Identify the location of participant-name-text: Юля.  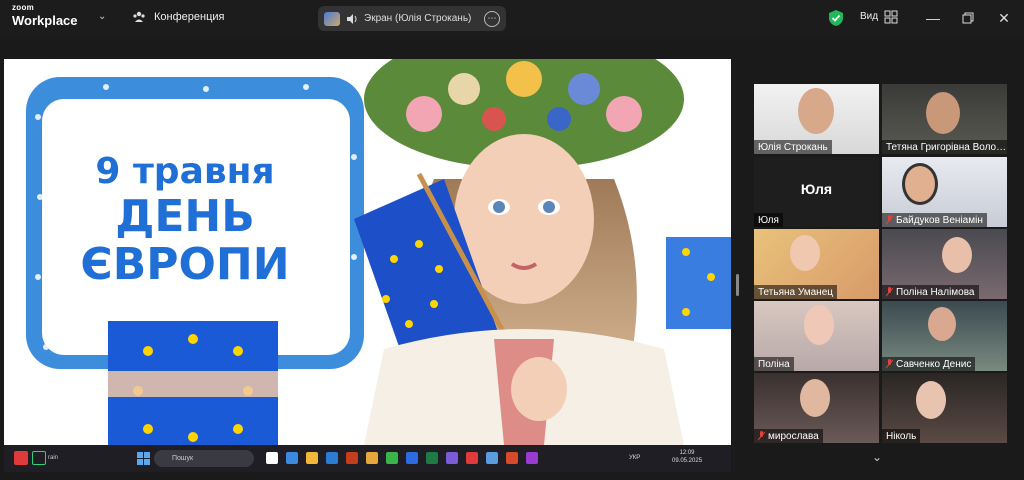
(768, 220).